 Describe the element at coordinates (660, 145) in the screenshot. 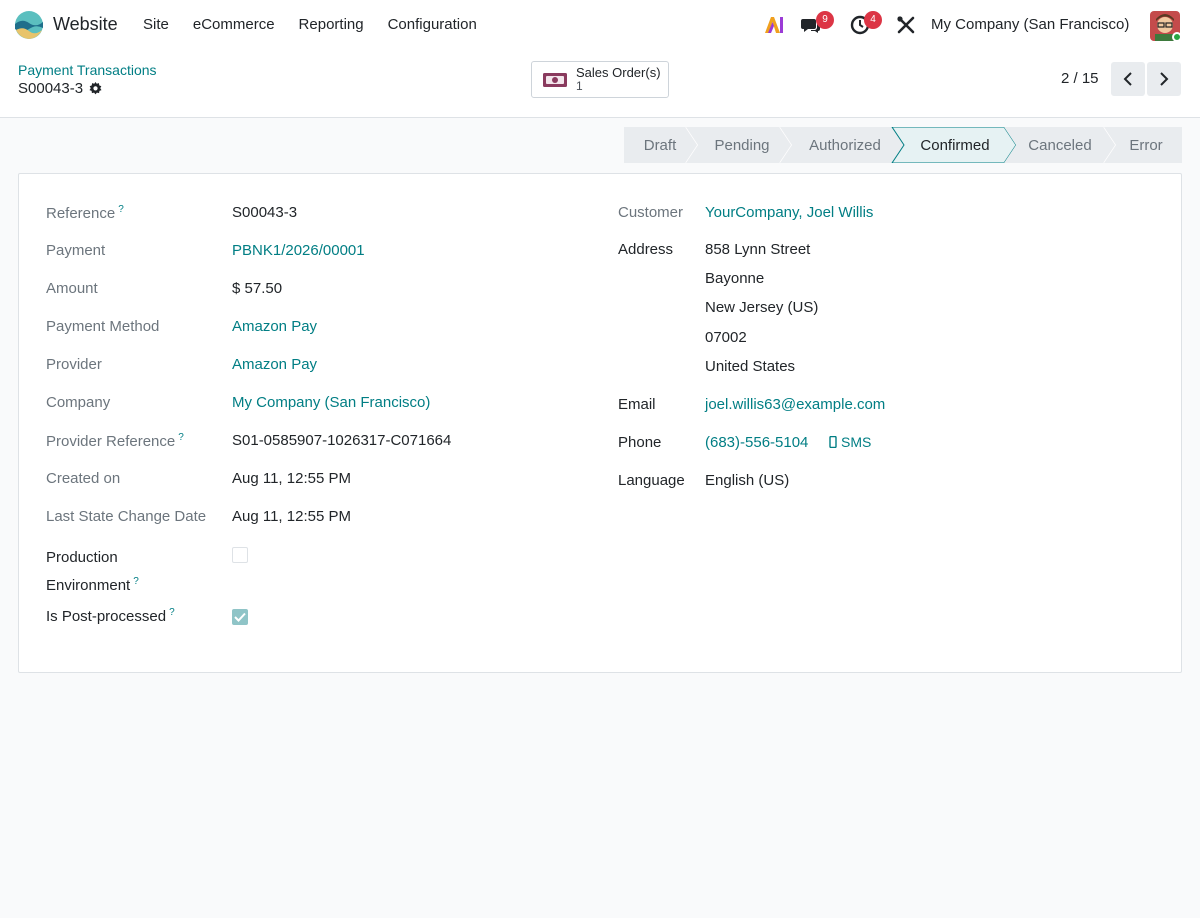

I see `stage-draft-label: Draft` at that location.